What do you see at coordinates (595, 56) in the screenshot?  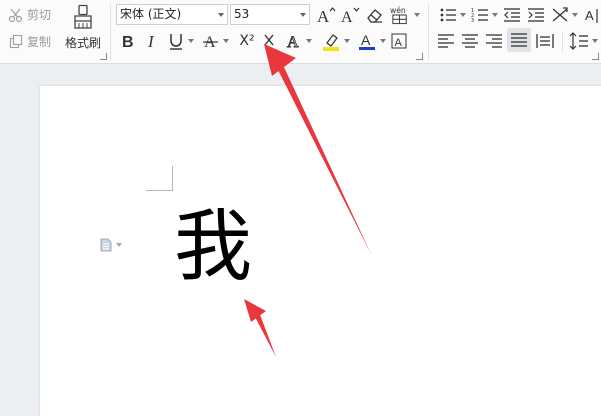 I see `paragraph-launcher-icon` at bounding box center [595, 56].